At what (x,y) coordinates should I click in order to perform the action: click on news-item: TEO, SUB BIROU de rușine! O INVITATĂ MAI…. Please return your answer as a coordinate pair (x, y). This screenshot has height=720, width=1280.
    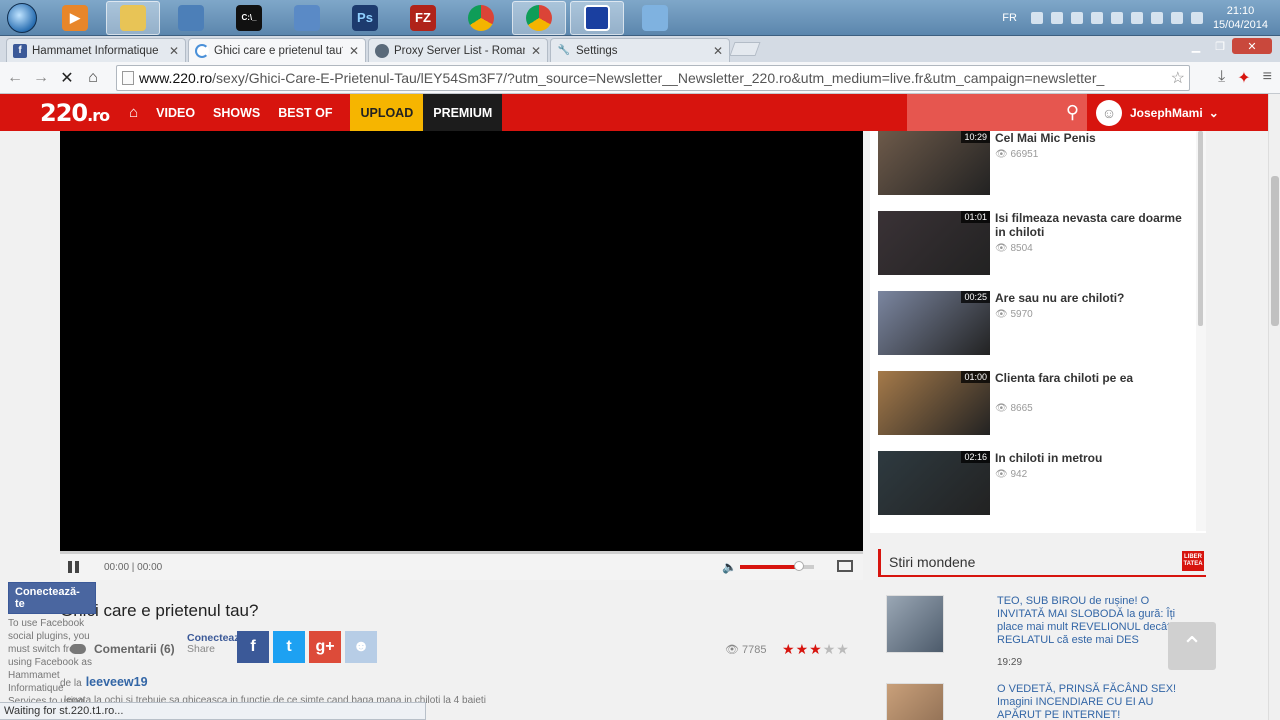
    Looking at the image, I should click on (1046, 635).